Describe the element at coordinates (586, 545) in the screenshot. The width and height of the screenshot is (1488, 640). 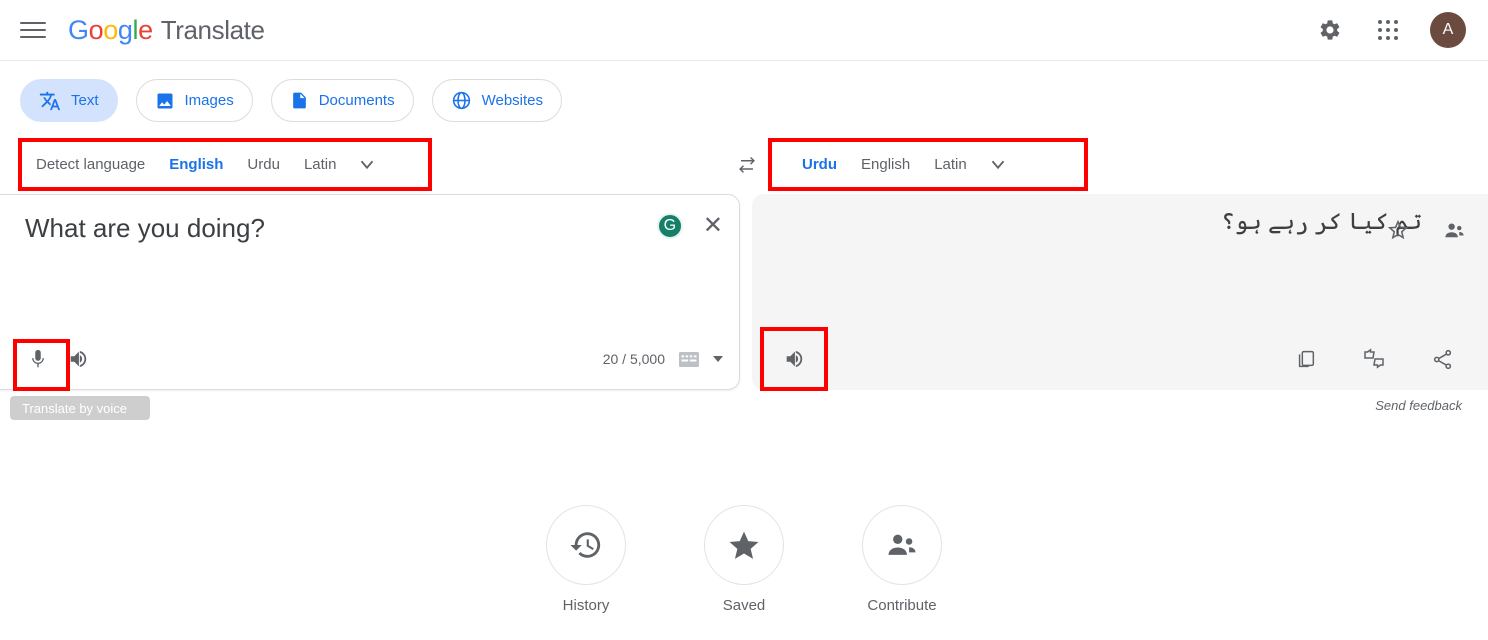
I see `history-clock-icon` at that location.